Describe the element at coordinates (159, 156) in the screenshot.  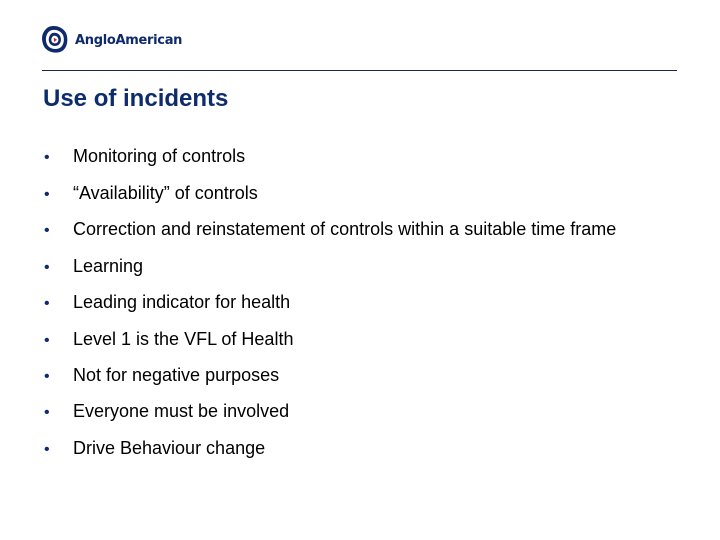
I see `bullet-text: Monitoring of controls` at that location.